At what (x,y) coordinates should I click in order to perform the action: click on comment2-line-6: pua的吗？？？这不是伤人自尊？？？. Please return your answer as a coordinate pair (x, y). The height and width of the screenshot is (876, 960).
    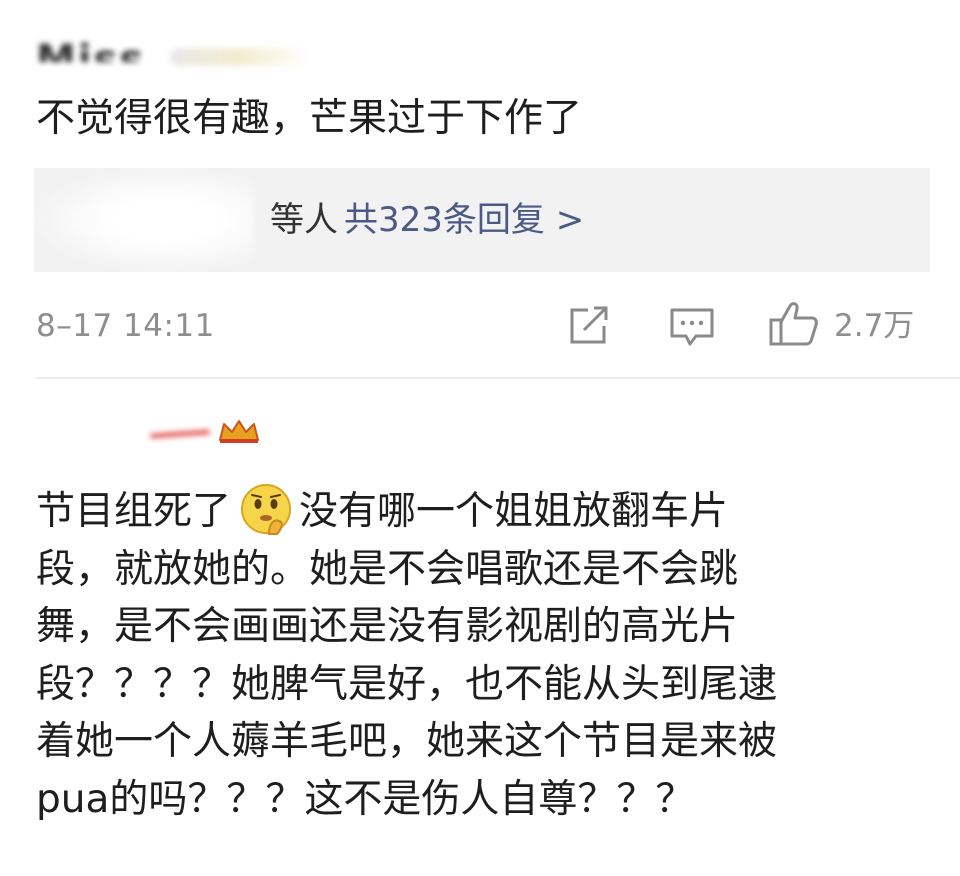
    Looking at the image, I should click on (365, 799).